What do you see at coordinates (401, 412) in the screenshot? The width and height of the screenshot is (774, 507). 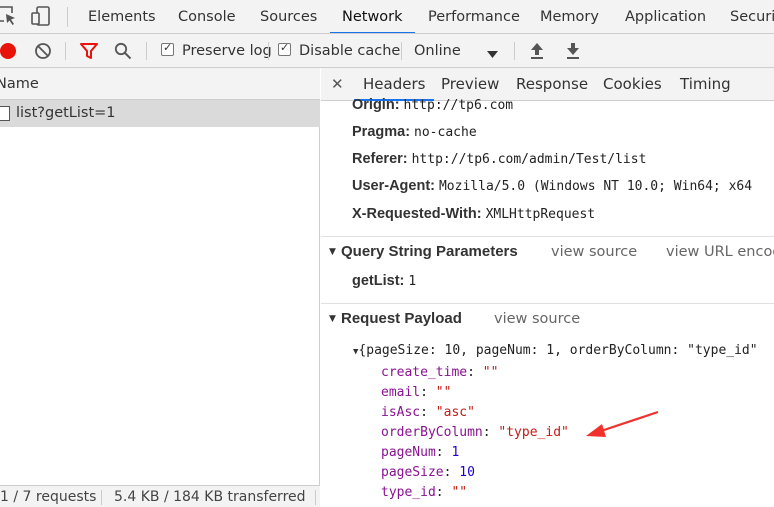 I see `payload-field-key: isAsc` at bounding box center [401, 412].